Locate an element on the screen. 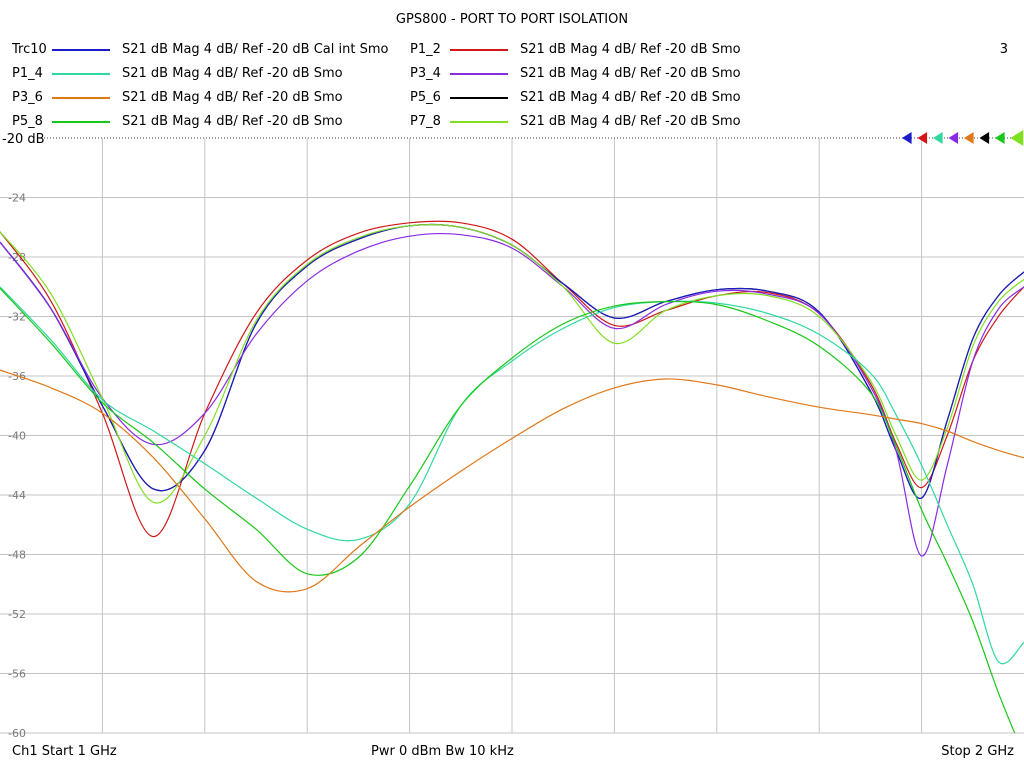  legend-trace-name: P1_4 is located at coordinates (27, 73).